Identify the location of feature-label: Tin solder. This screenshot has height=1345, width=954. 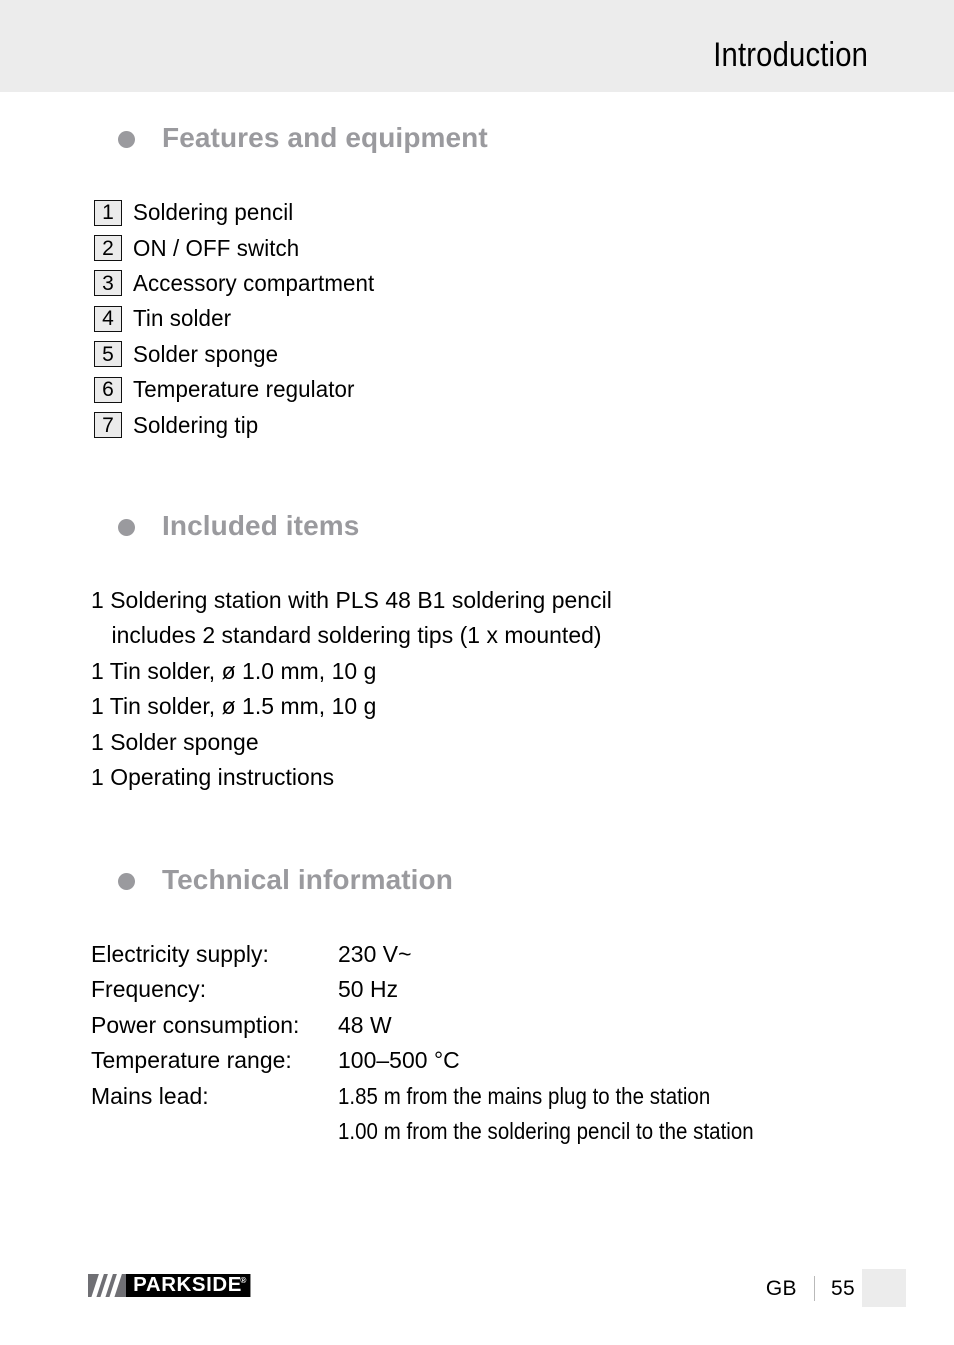
(182, 318).